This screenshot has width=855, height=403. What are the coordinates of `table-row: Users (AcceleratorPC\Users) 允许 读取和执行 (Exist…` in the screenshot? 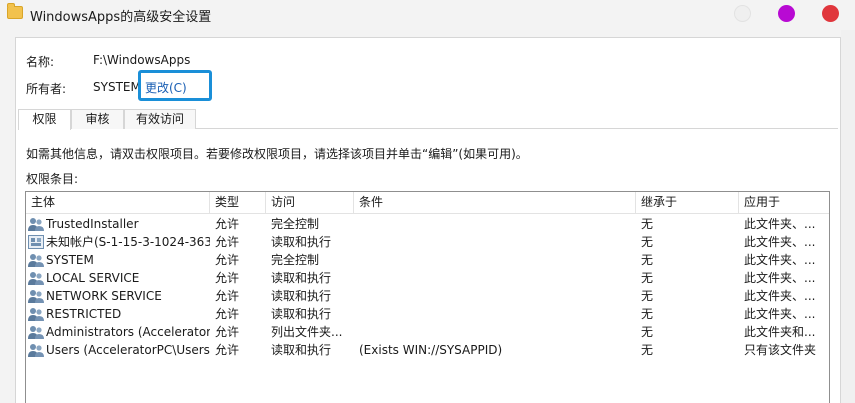 It's located at (427, 350).